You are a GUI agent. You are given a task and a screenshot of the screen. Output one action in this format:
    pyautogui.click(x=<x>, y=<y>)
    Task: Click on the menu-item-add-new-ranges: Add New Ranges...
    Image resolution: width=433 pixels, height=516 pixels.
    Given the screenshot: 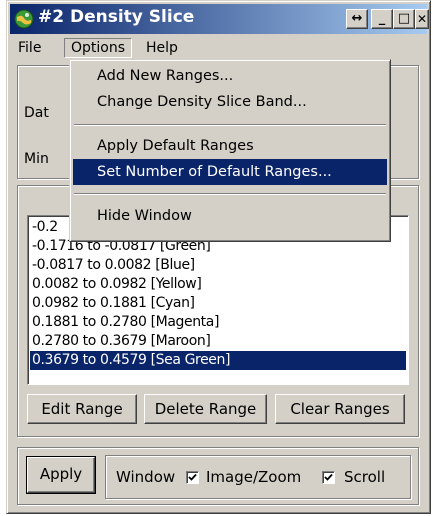 What is the action you would take?
    pyautogui.click(x=230, y=76)
    